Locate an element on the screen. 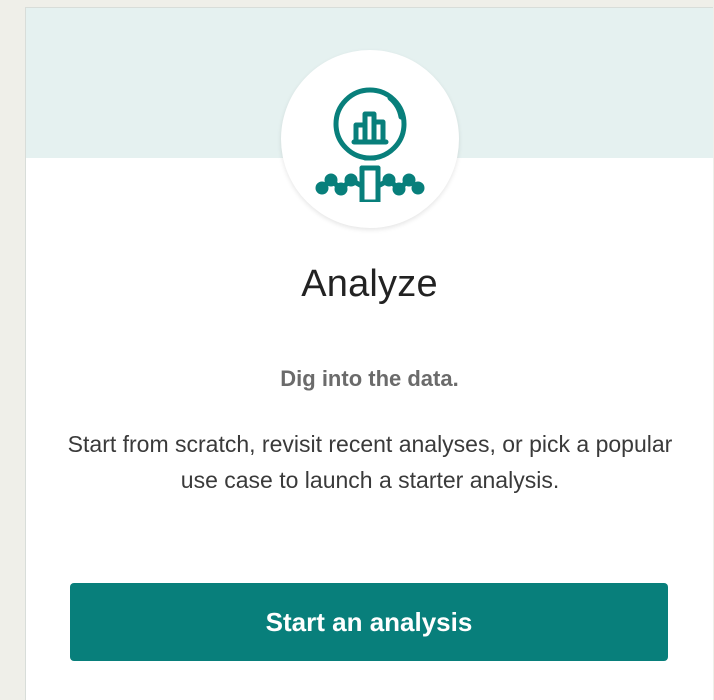 Image resolution: width=714 pixels, height=700 pixels. card-title: Analyze is located at coordinates (369, 284).